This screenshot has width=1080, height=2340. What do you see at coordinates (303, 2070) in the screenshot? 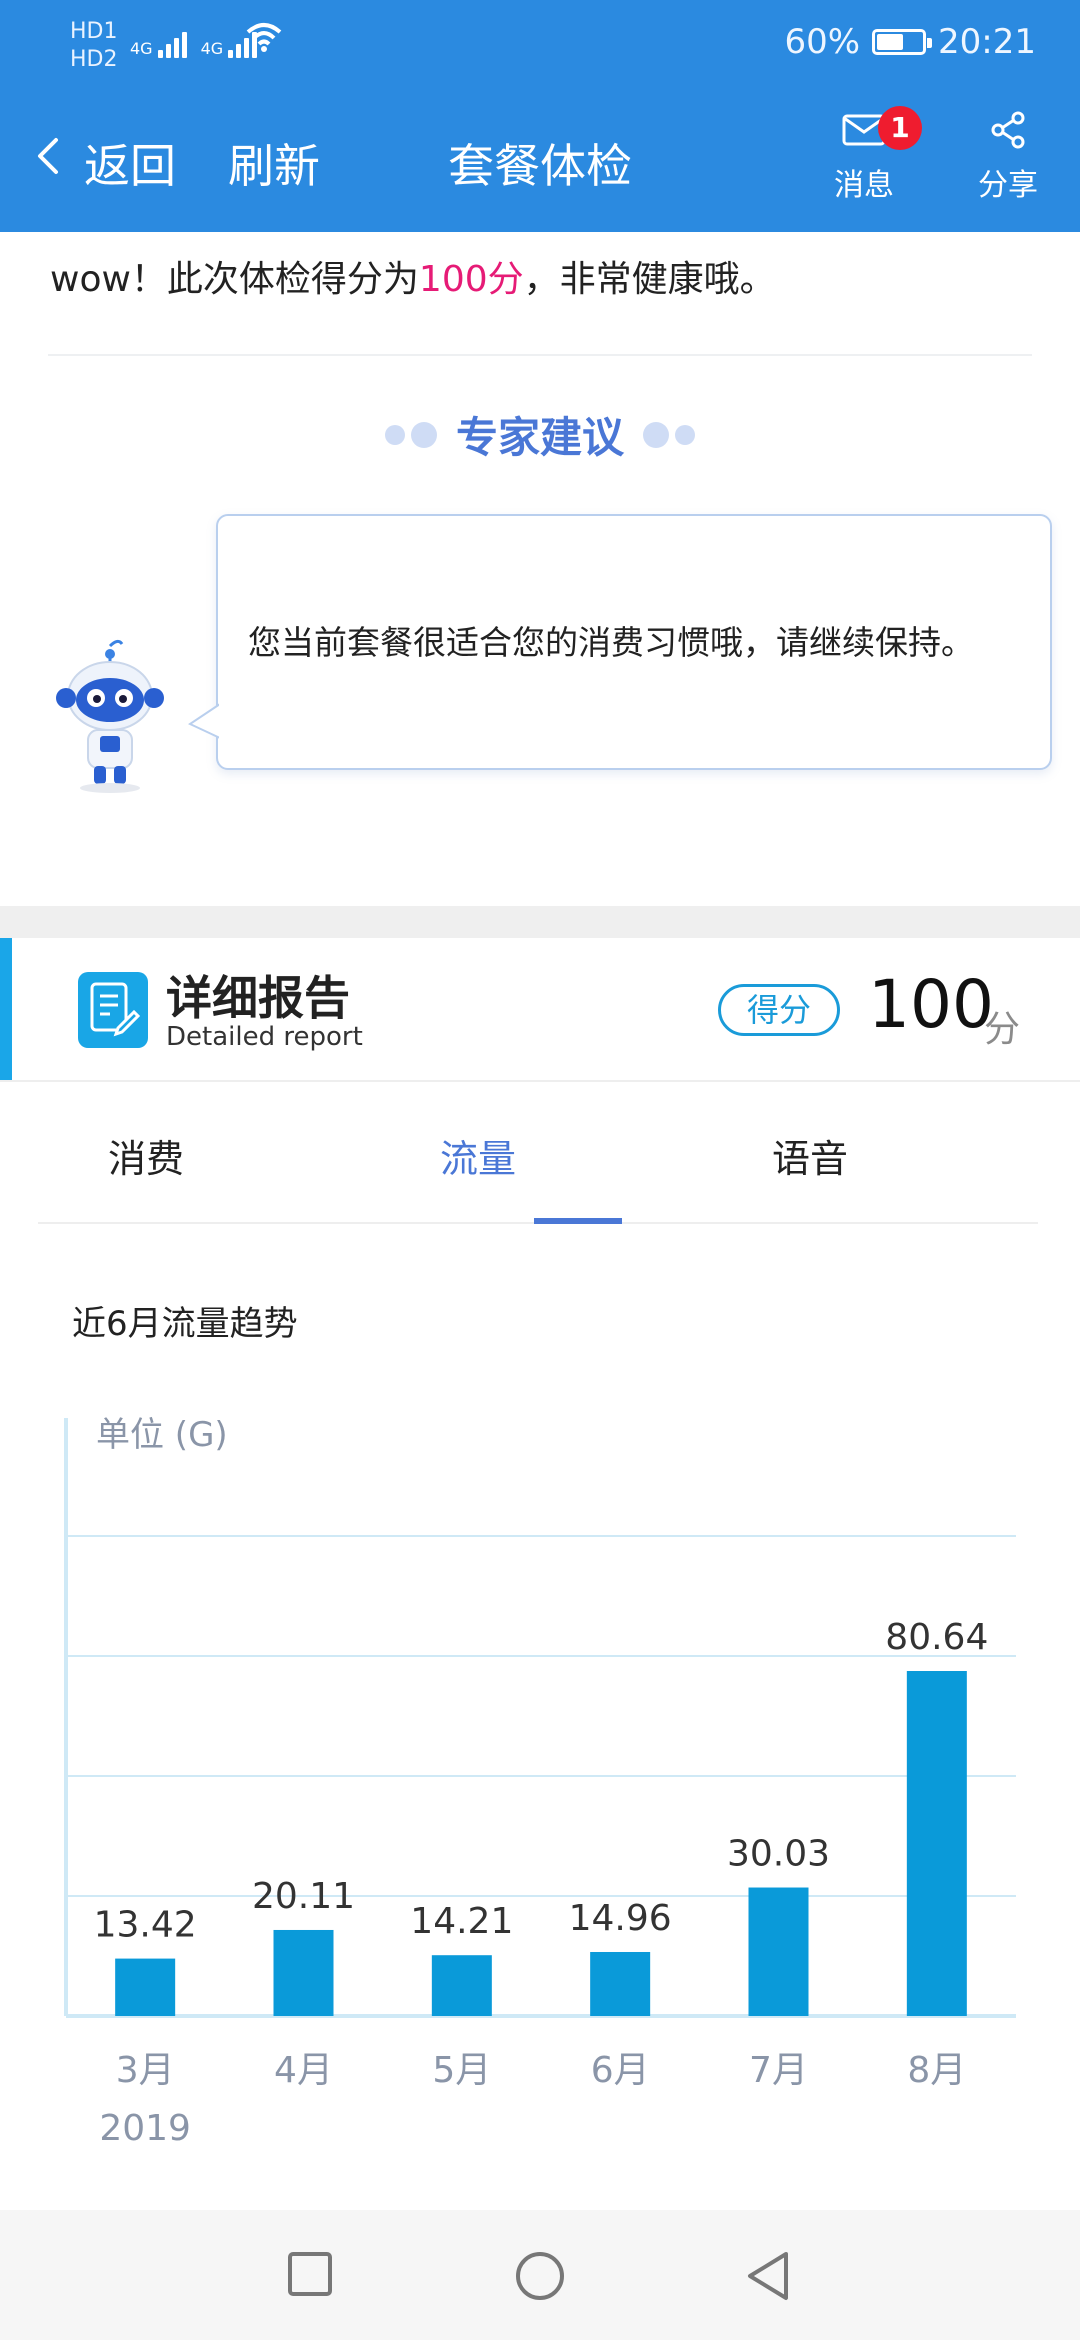
I see `x-tick-label: 4月` at bounding box center [303, 2070].